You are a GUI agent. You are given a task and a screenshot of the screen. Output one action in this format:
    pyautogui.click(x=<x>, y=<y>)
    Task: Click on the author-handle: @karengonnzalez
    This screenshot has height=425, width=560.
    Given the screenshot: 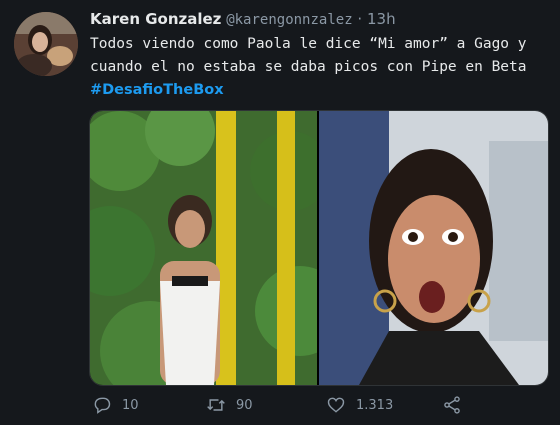 What is the action you would take?
    pyautogui.click(x=289, y=20)
    